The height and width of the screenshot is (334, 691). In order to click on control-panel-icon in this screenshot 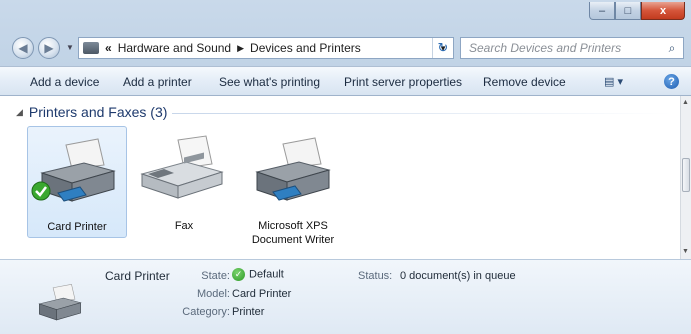, I will do `click(91, 48)`.